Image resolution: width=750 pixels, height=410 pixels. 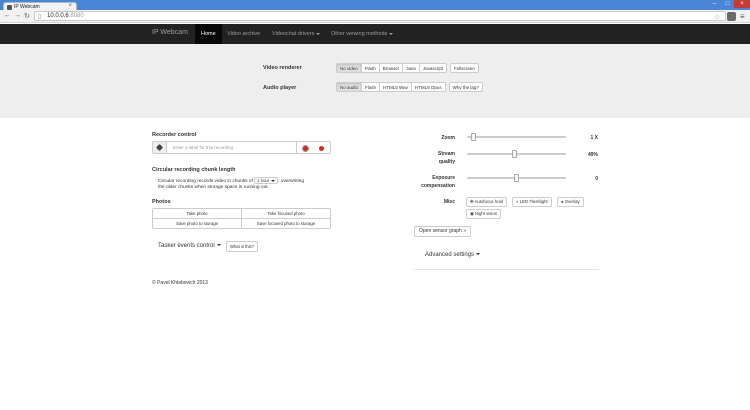 I want to click on extension-icon, so click(x=731, y=16).